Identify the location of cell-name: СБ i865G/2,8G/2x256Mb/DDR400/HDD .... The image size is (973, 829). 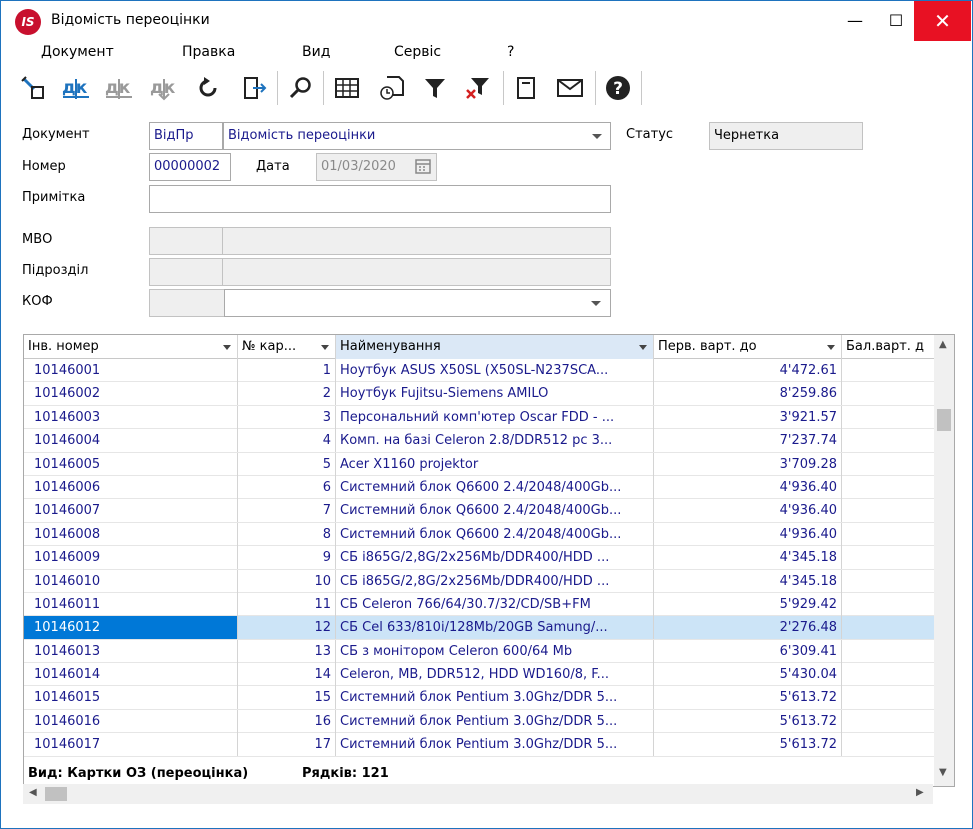
(495, 581).